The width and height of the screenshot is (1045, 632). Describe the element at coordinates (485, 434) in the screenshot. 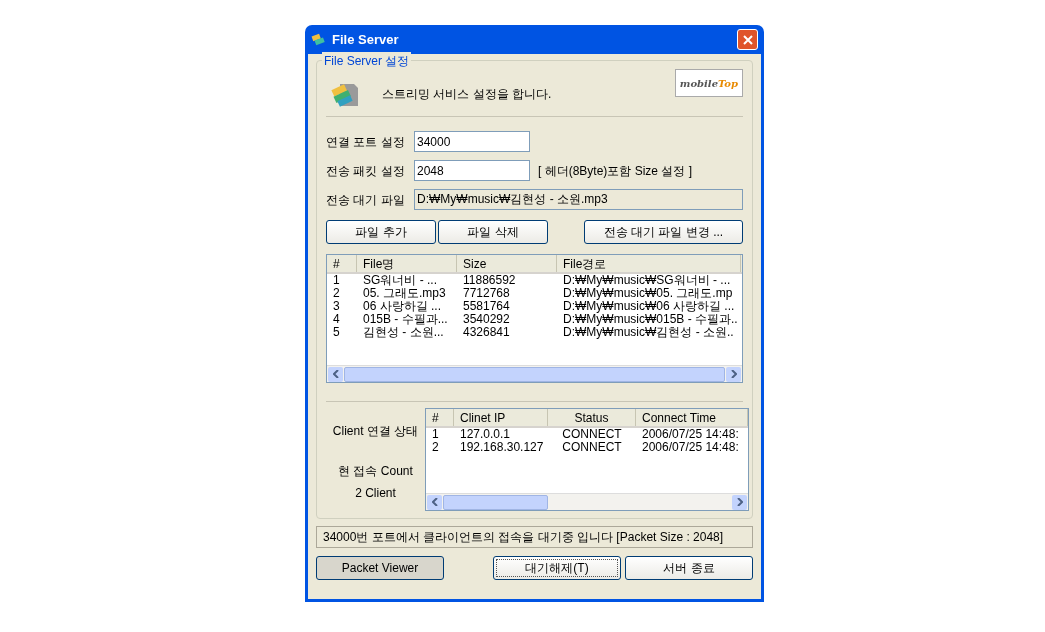

I see `table-cell-text: 127.0.0.1` at that location.